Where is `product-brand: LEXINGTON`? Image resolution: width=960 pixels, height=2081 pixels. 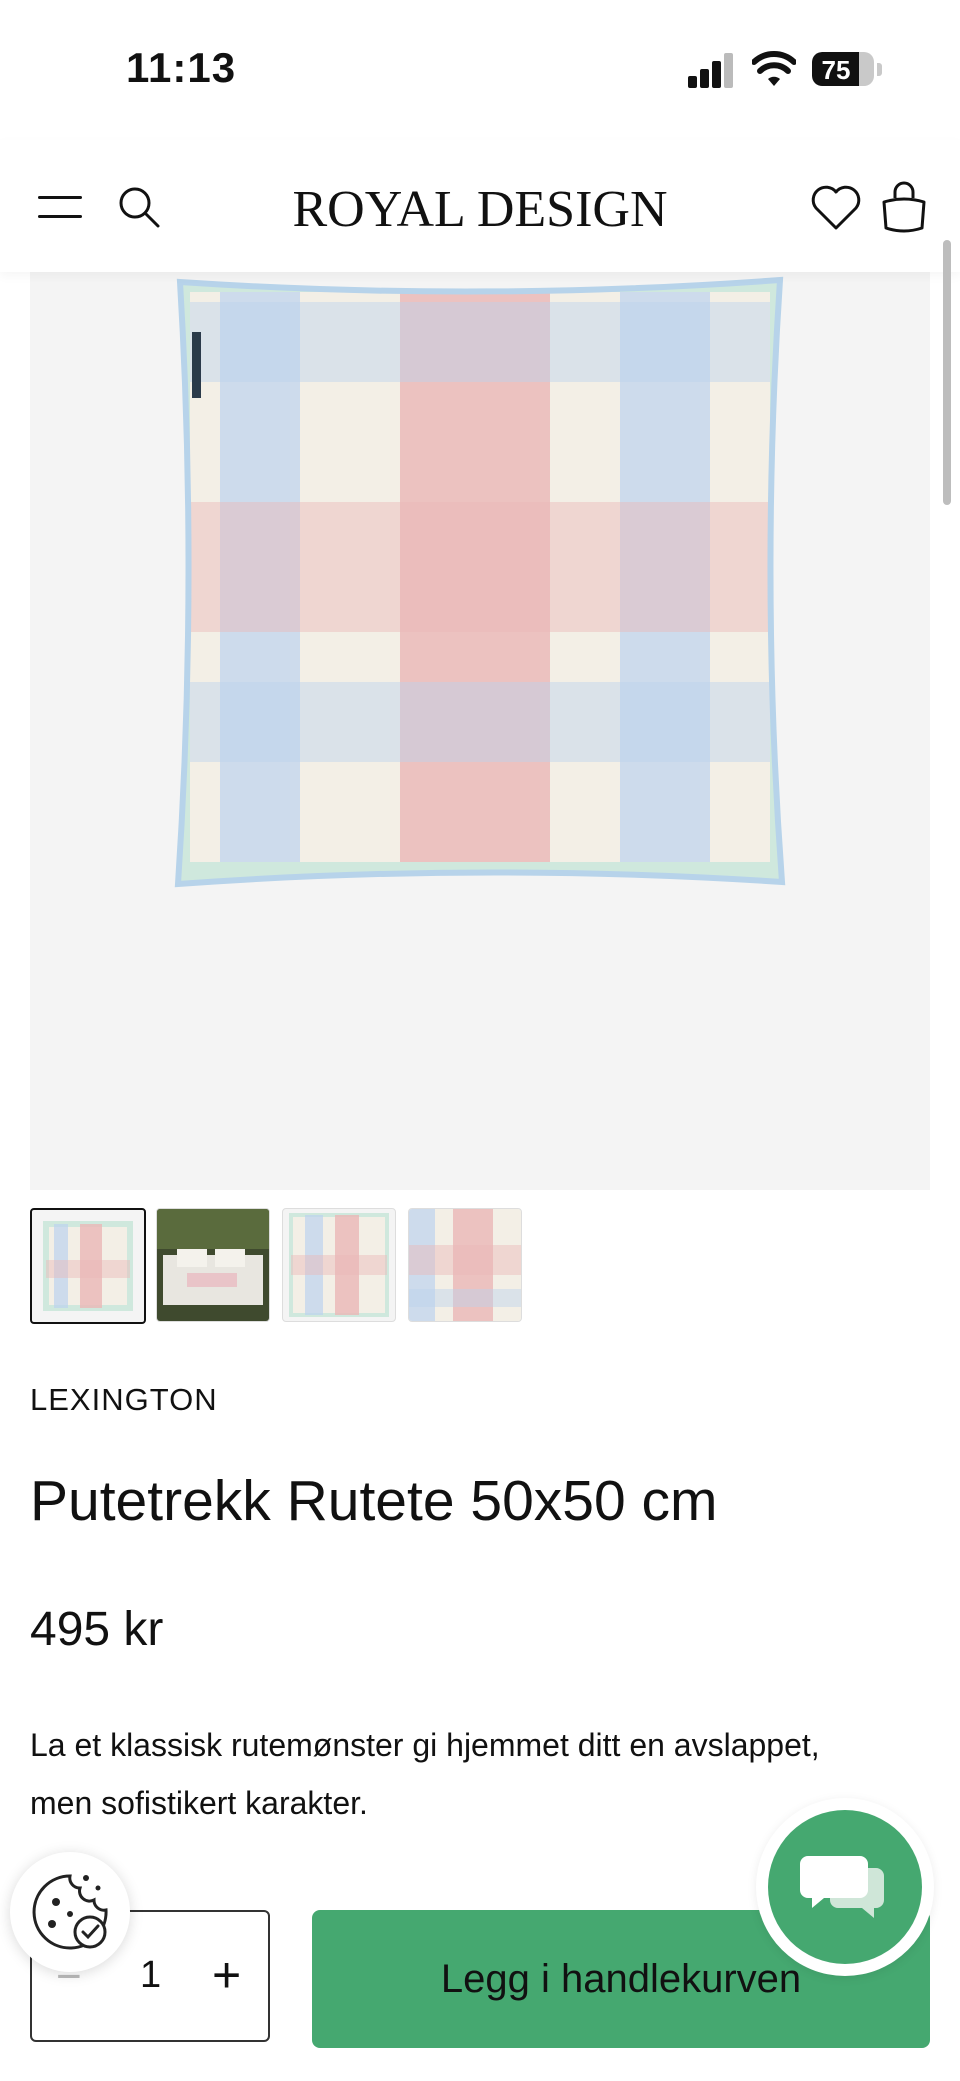
product-brand: LEXINGTON is located at coordinates (124, 1400).